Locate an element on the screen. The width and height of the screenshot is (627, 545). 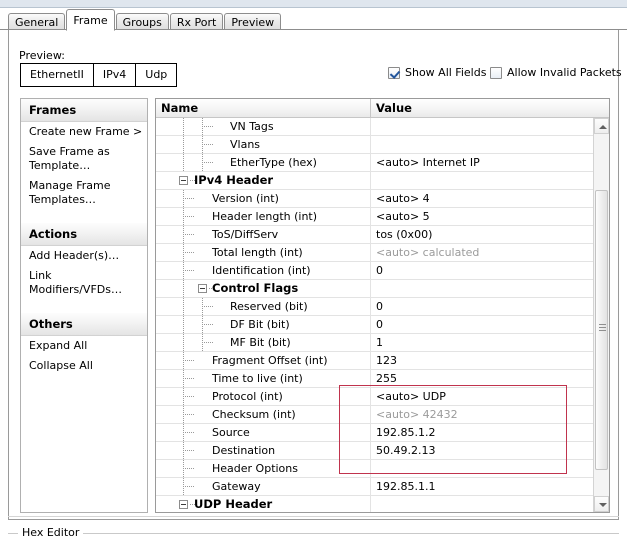
scroll-up-button is located at coordinates (601, 126).